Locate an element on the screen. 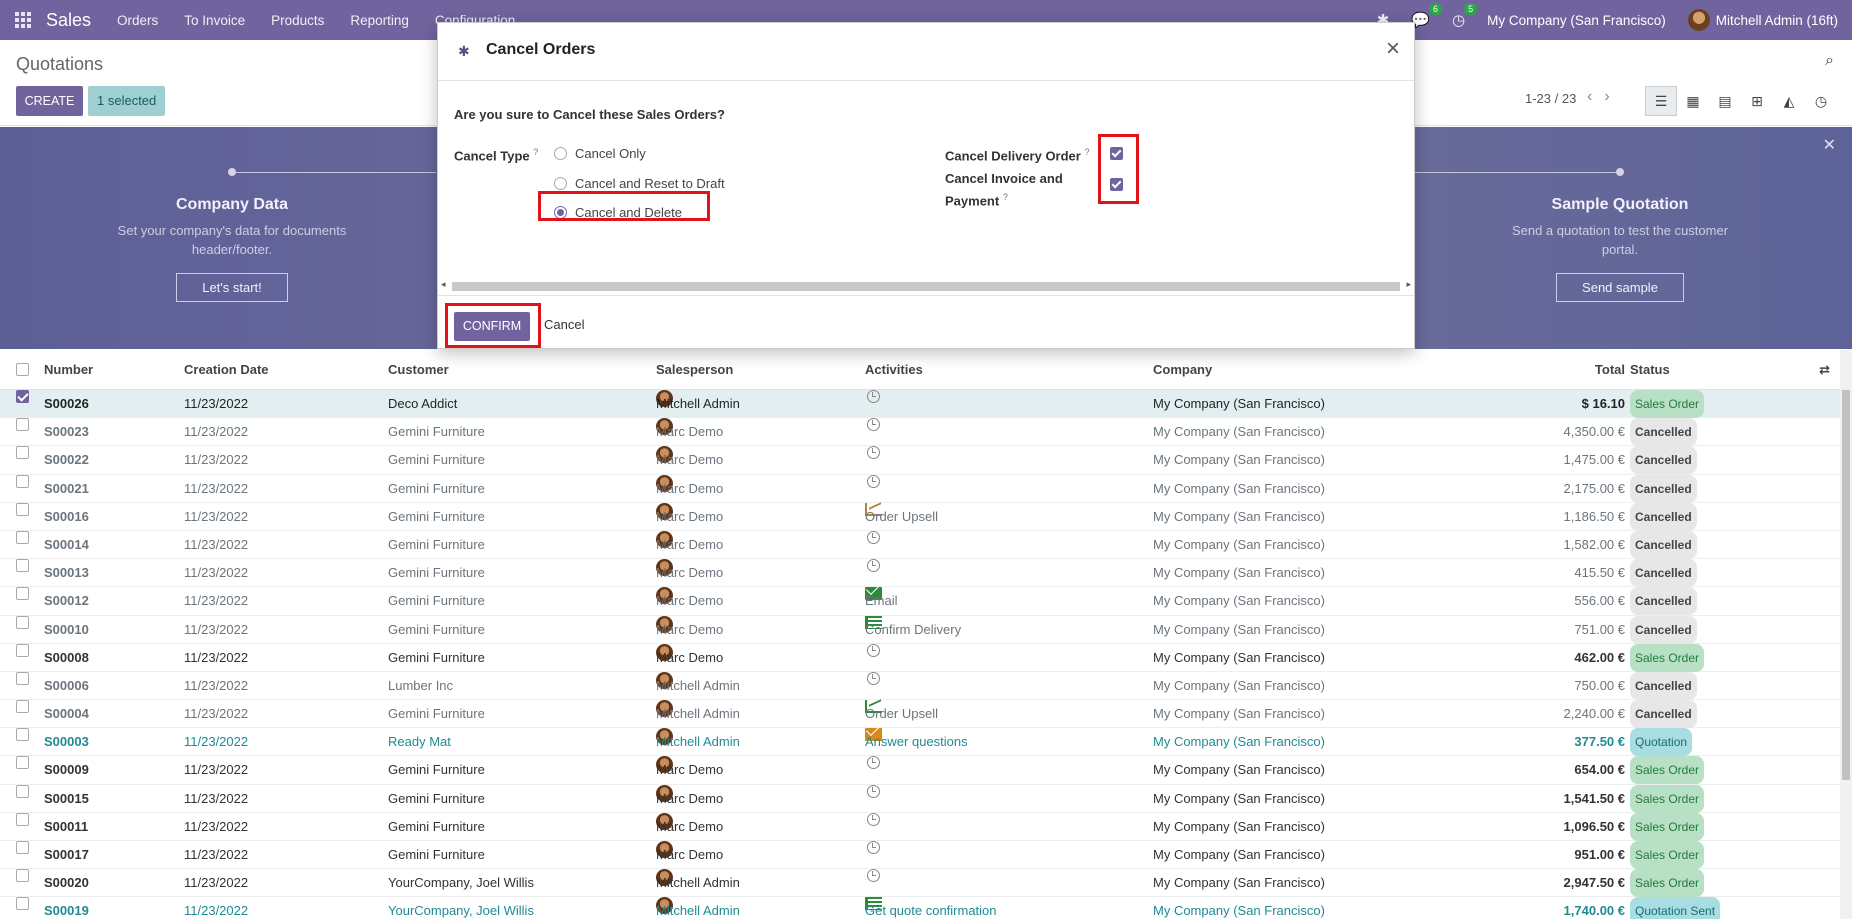  search-icon: ⌕ is located at coordinates (1829, 61).